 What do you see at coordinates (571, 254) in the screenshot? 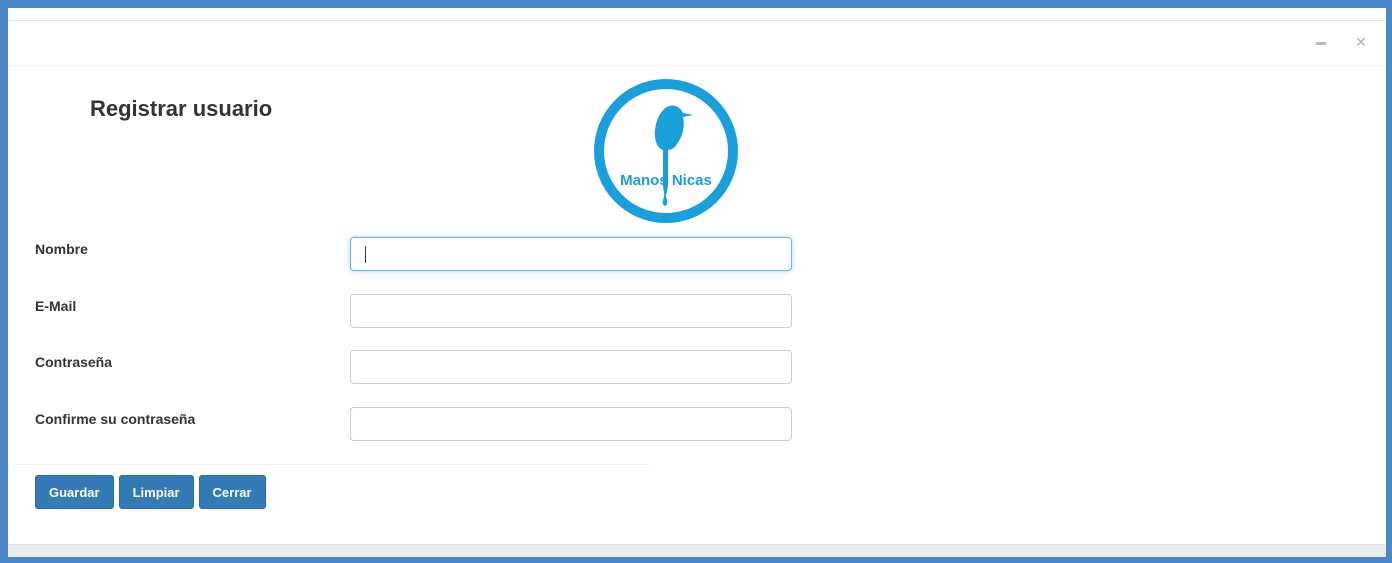
I see `nombre-input` at bounding box center [571, 254].